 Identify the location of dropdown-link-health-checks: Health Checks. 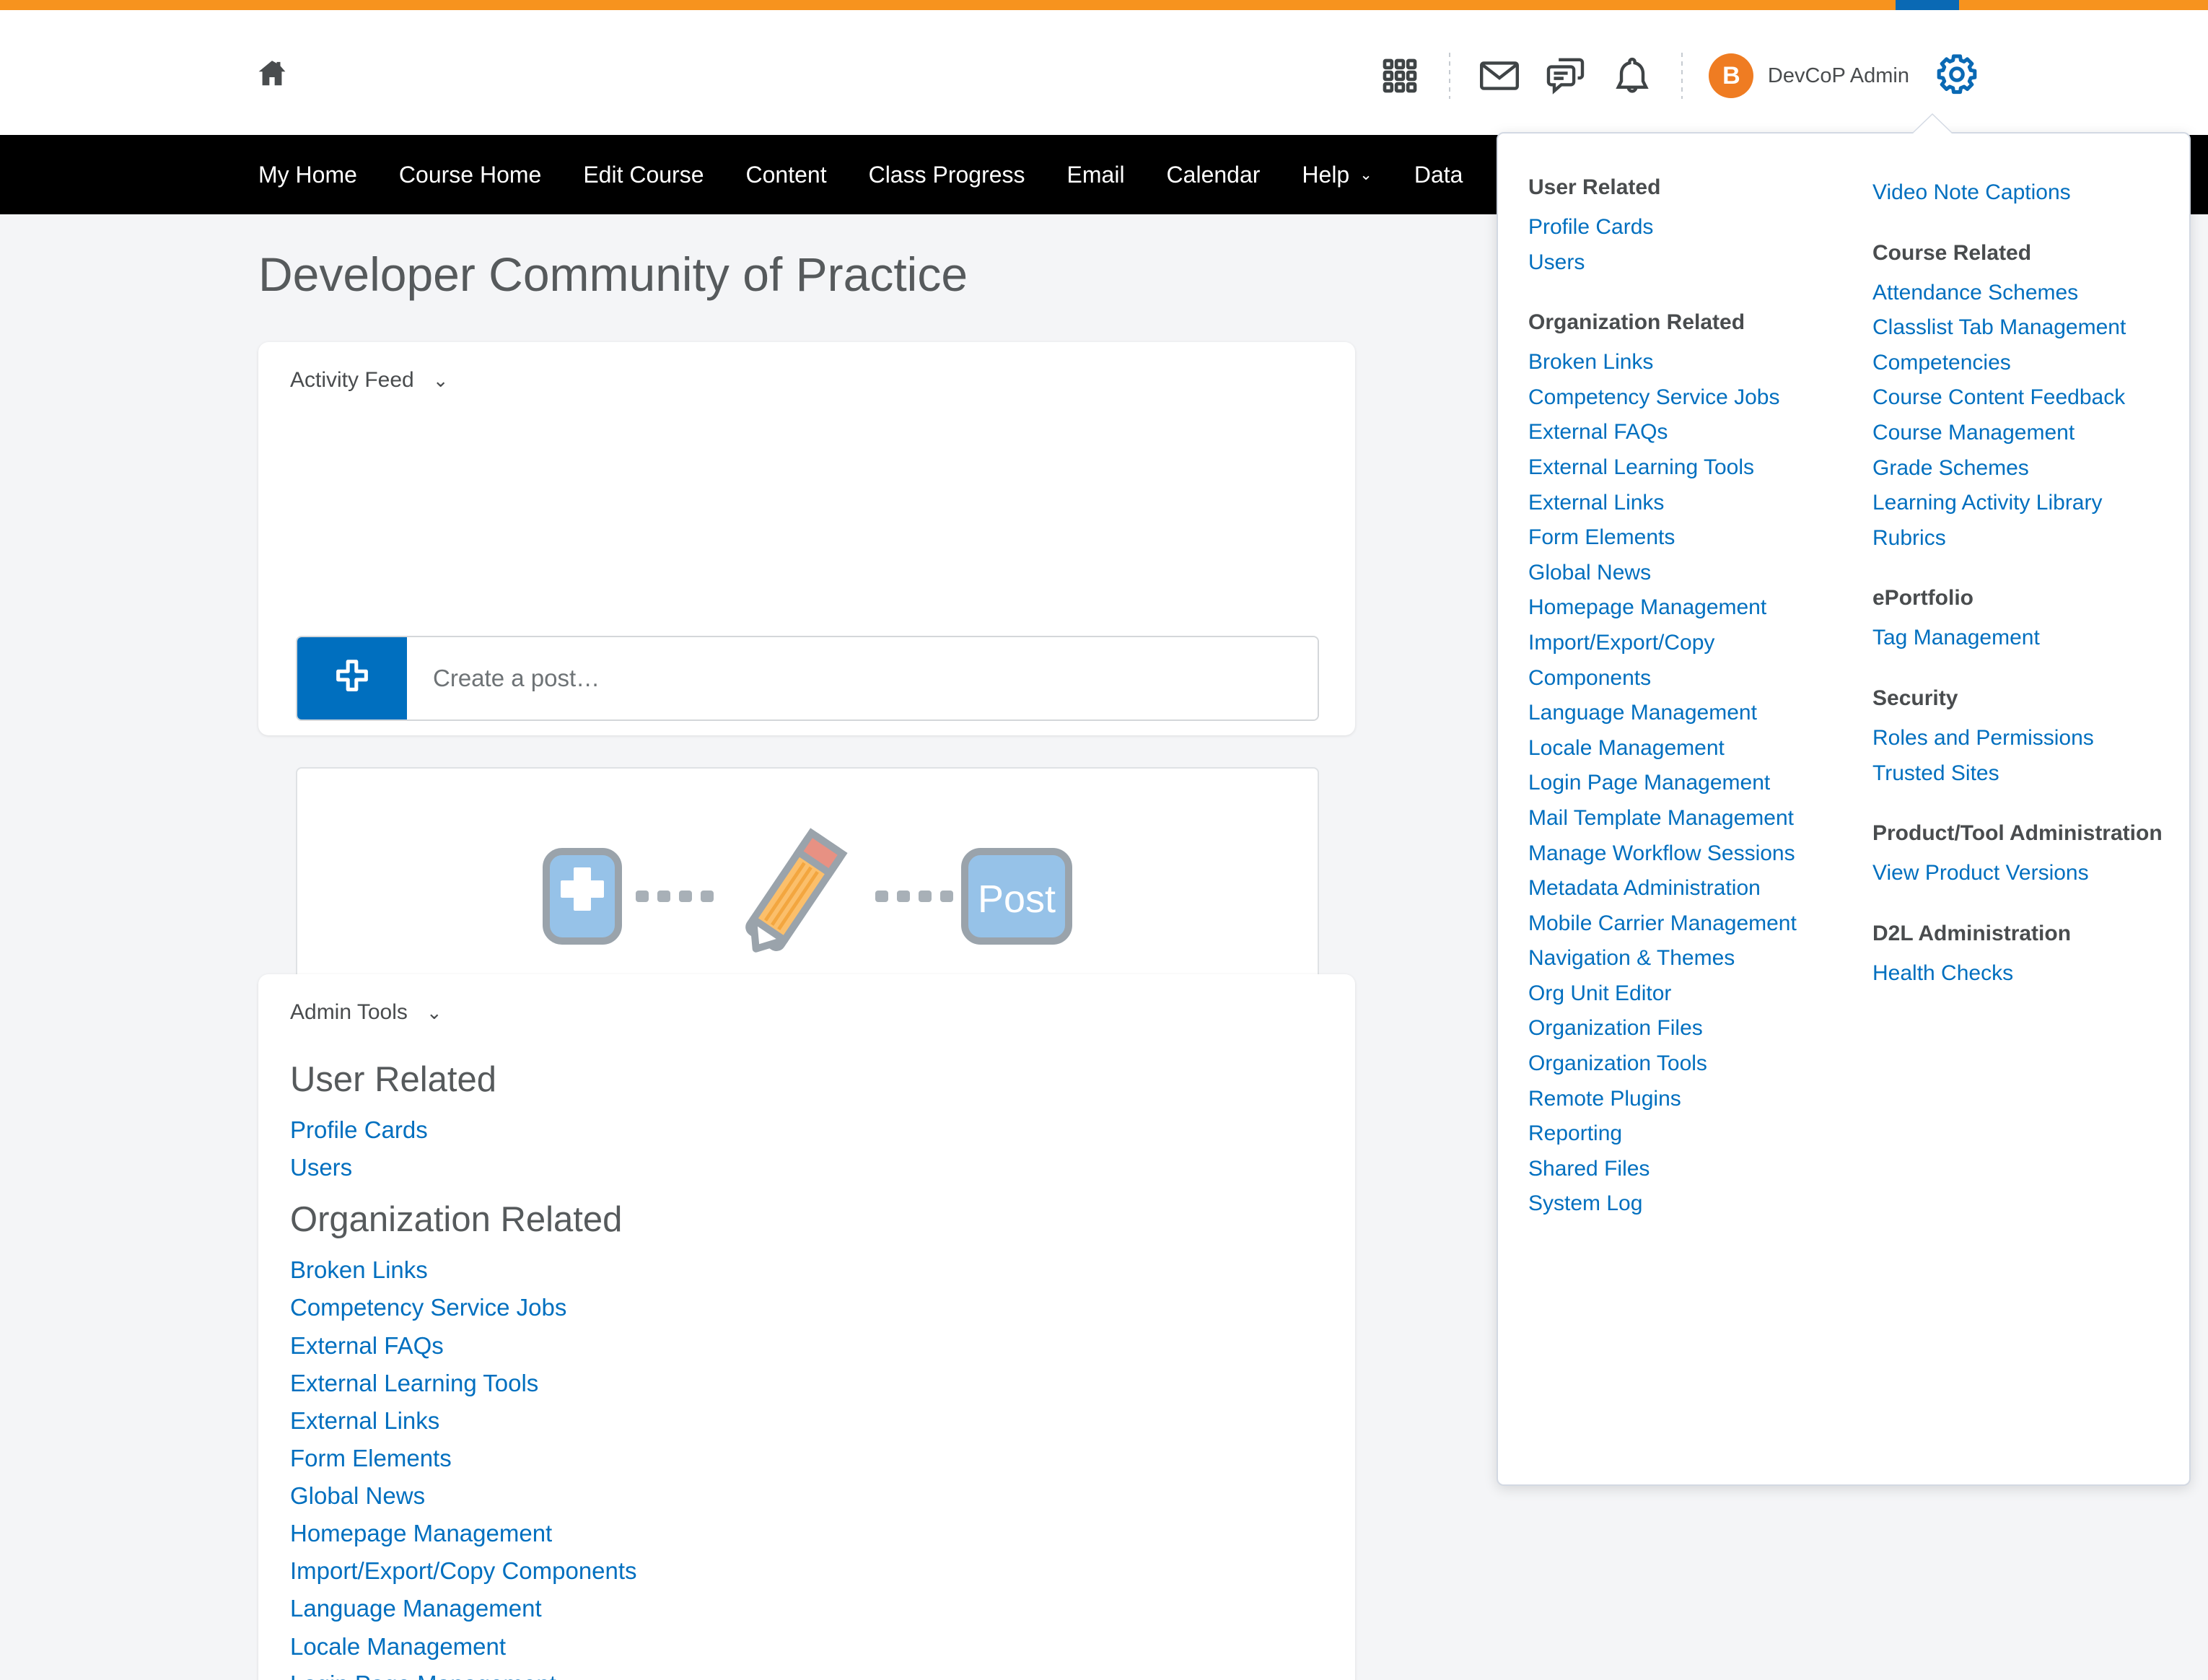
(2025, 974).